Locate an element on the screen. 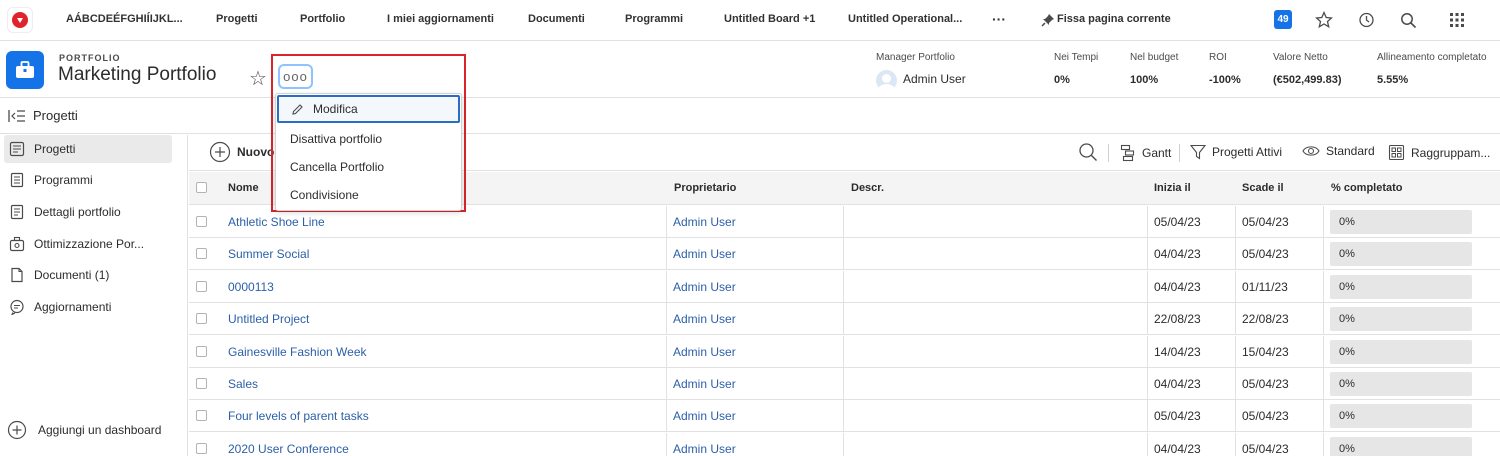 Image resolution: width=1500 pixels, height=456 pixels. project-name-link: Athletic Shoe Line is located at coordinates (276, 222).